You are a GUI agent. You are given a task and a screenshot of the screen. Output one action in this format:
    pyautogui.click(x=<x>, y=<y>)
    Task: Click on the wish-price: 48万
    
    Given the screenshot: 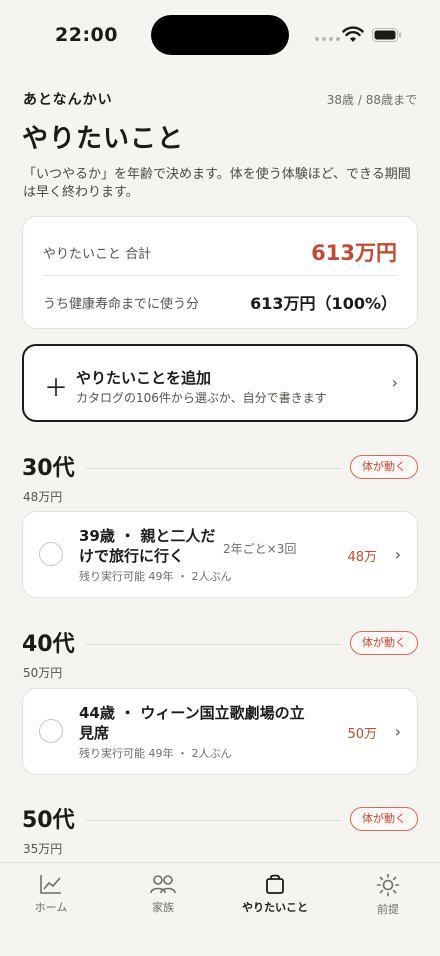 What is the action you would take?
    pyautogui.click(x=362, y=557)
    